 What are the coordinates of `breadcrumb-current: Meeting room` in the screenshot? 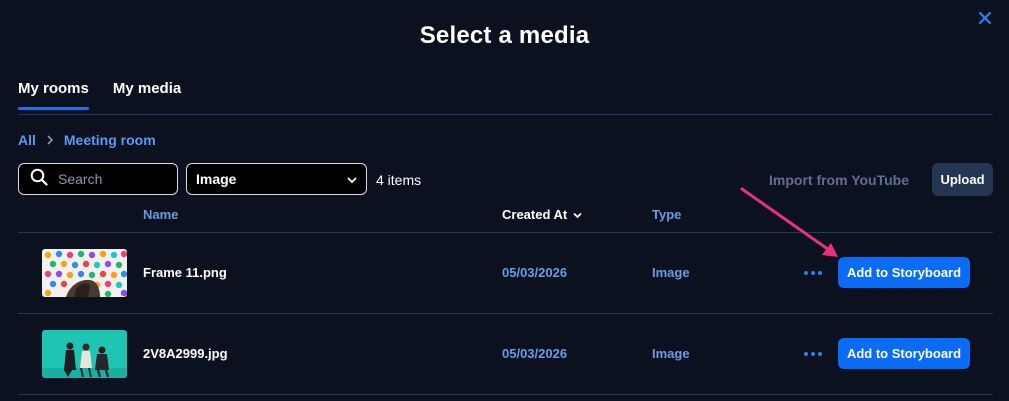 It's located at (110, 140).